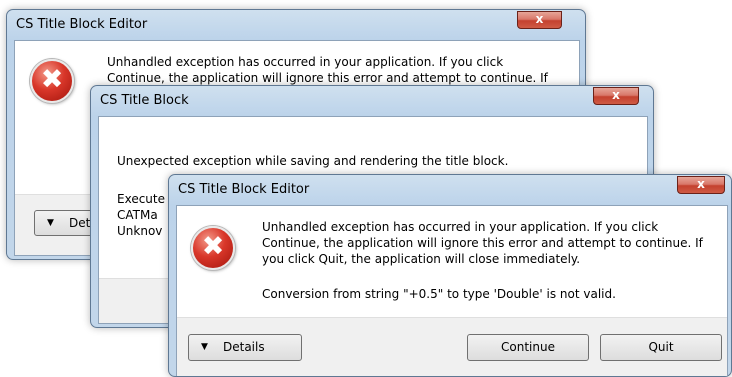 This screenshot has width=732, height=377. I want to click on dialog-front-details-button: ▼ Details, so click(245, 347).